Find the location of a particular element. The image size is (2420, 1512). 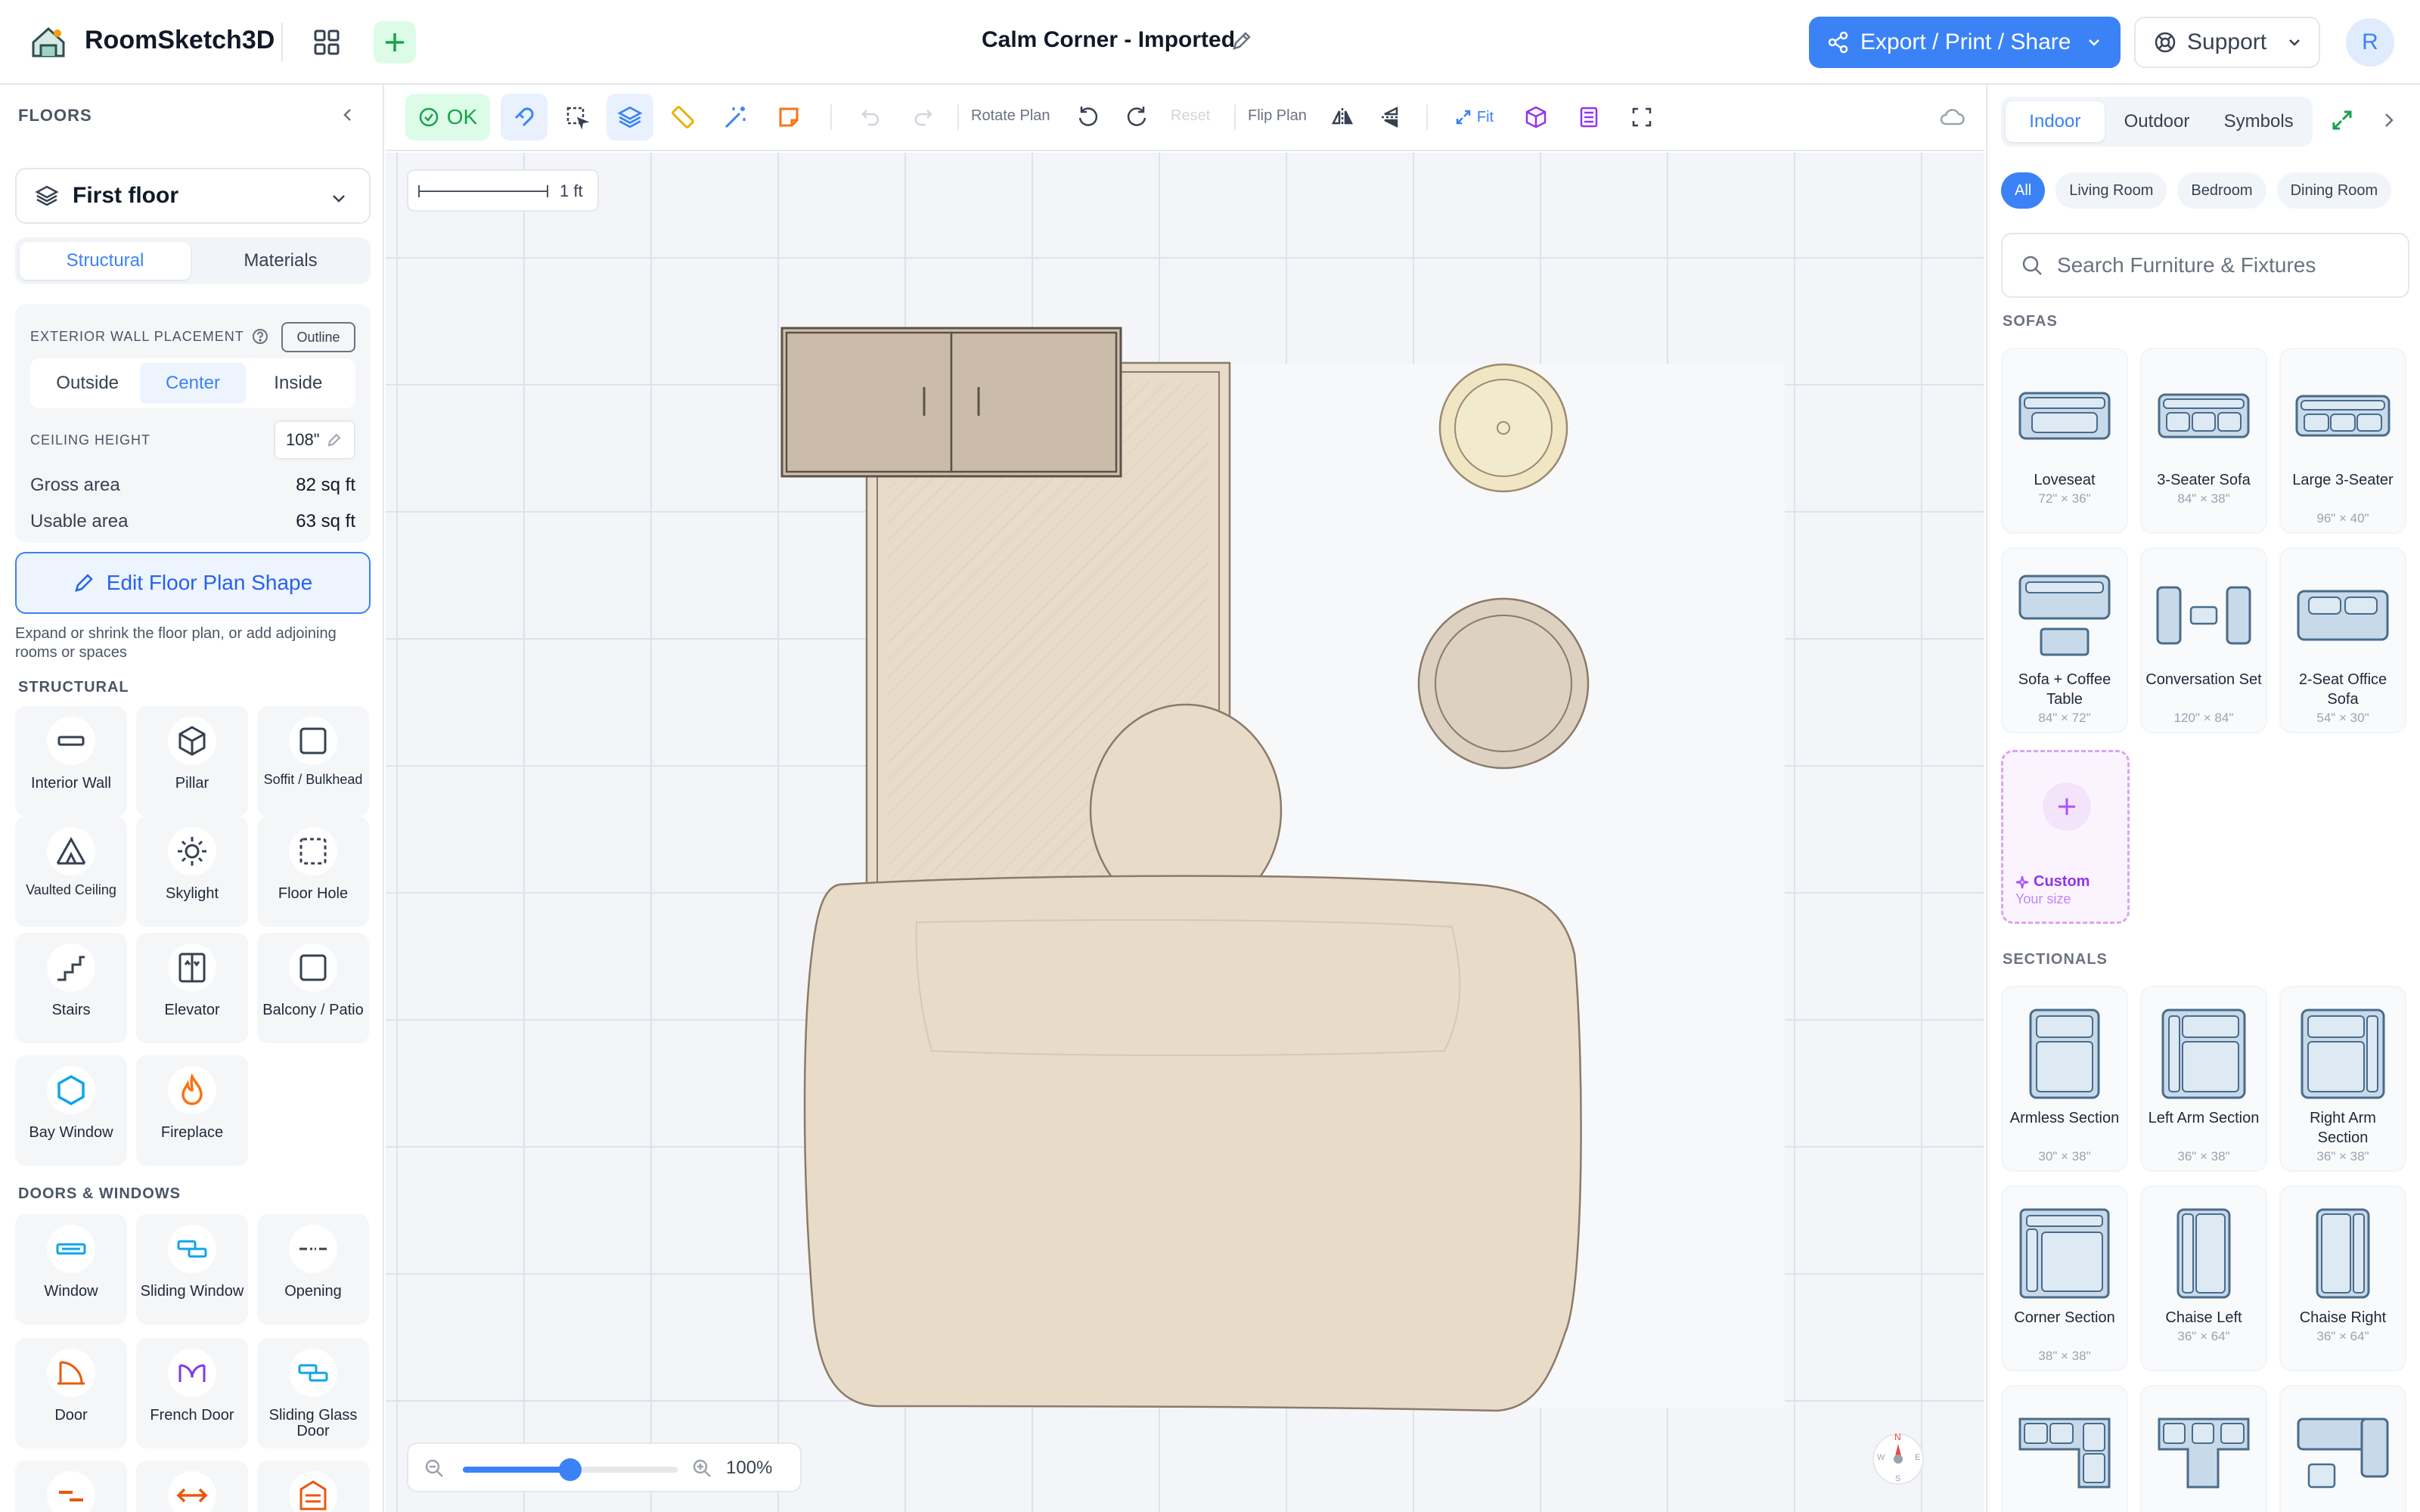

tab-symbols: Symbols is located at coordinates (2258, 121).